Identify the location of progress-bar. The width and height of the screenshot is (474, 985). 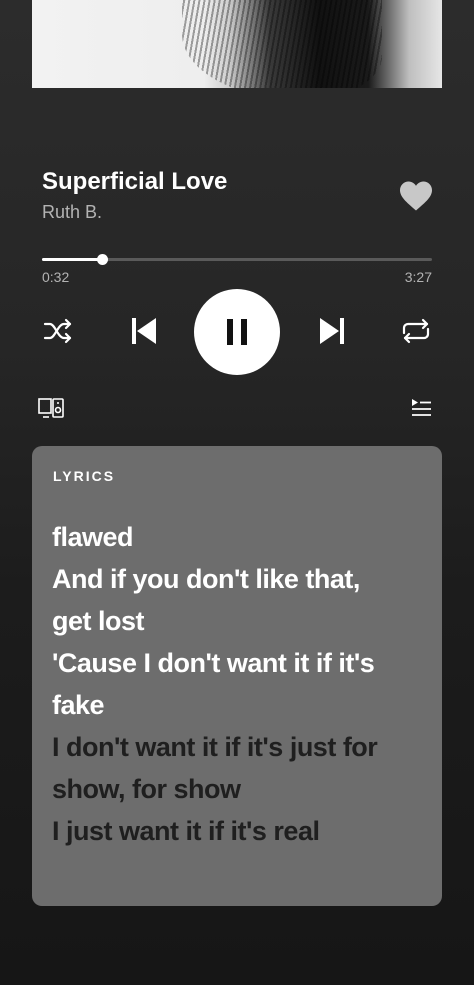
(237, 259).